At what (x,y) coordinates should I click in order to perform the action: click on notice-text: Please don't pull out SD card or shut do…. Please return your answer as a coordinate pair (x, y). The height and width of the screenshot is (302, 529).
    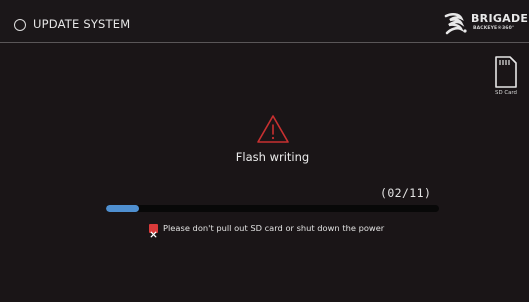
    Looking at the image, I should click on (274, 228).